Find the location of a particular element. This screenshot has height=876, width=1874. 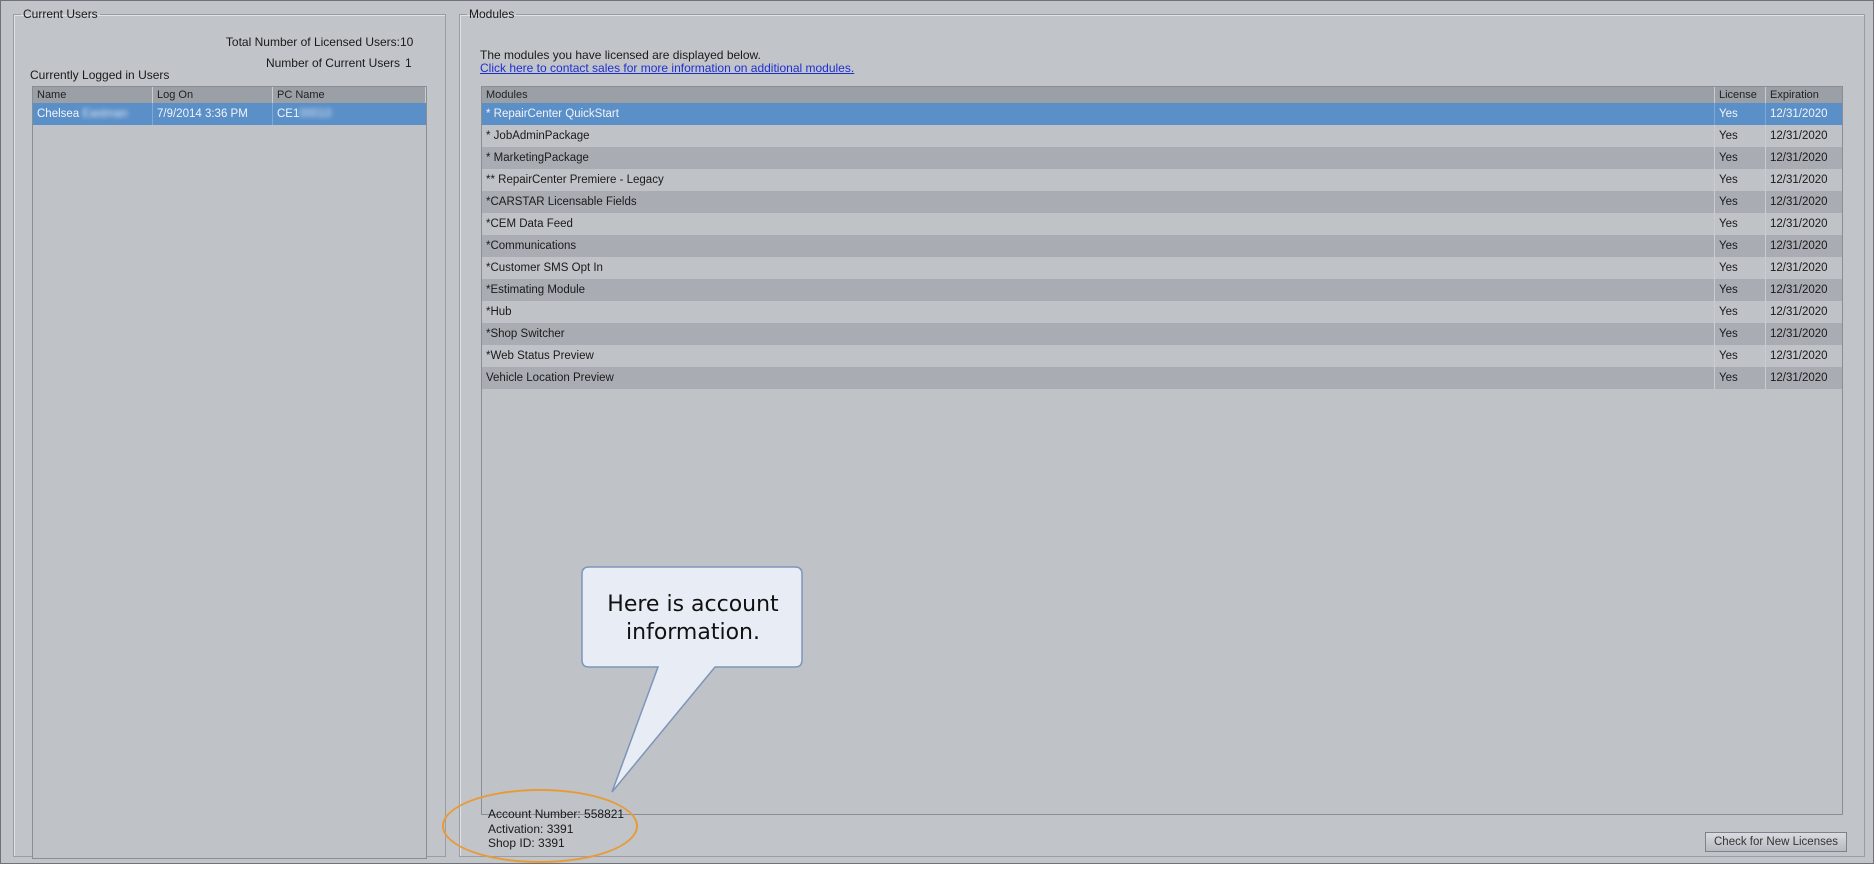

user-pc-suffix-redacted: 00010 is located at coordinates (315, 114).